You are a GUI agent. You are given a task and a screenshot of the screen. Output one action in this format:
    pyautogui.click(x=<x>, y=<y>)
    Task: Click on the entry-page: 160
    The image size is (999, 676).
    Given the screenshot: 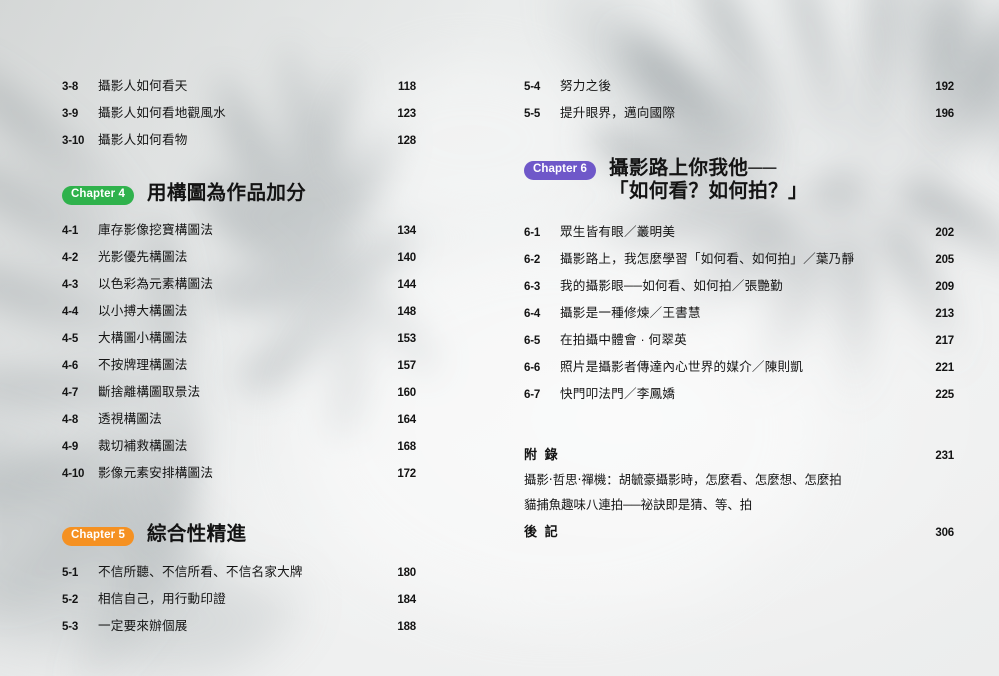 What is the action you would take?
    pyautogui.click(x=406, y=393)
    